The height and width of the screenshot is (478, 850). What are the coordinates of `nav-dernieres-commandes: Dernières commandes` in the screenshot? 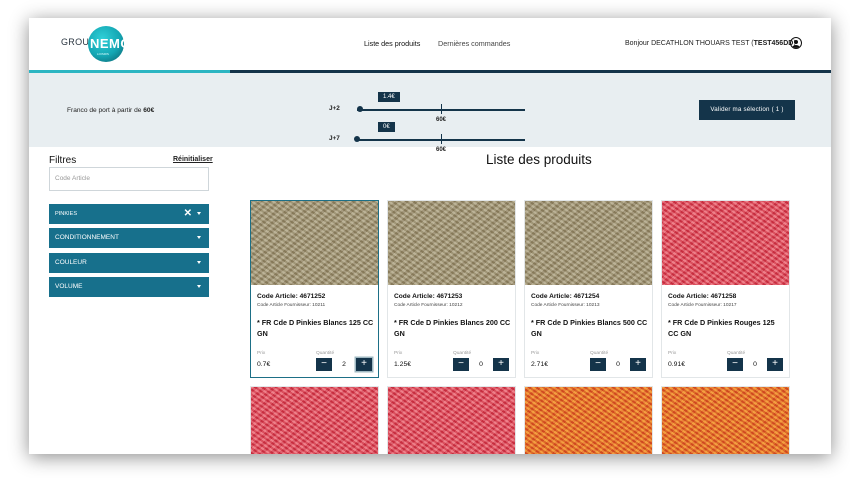 It's located at (474, 43).